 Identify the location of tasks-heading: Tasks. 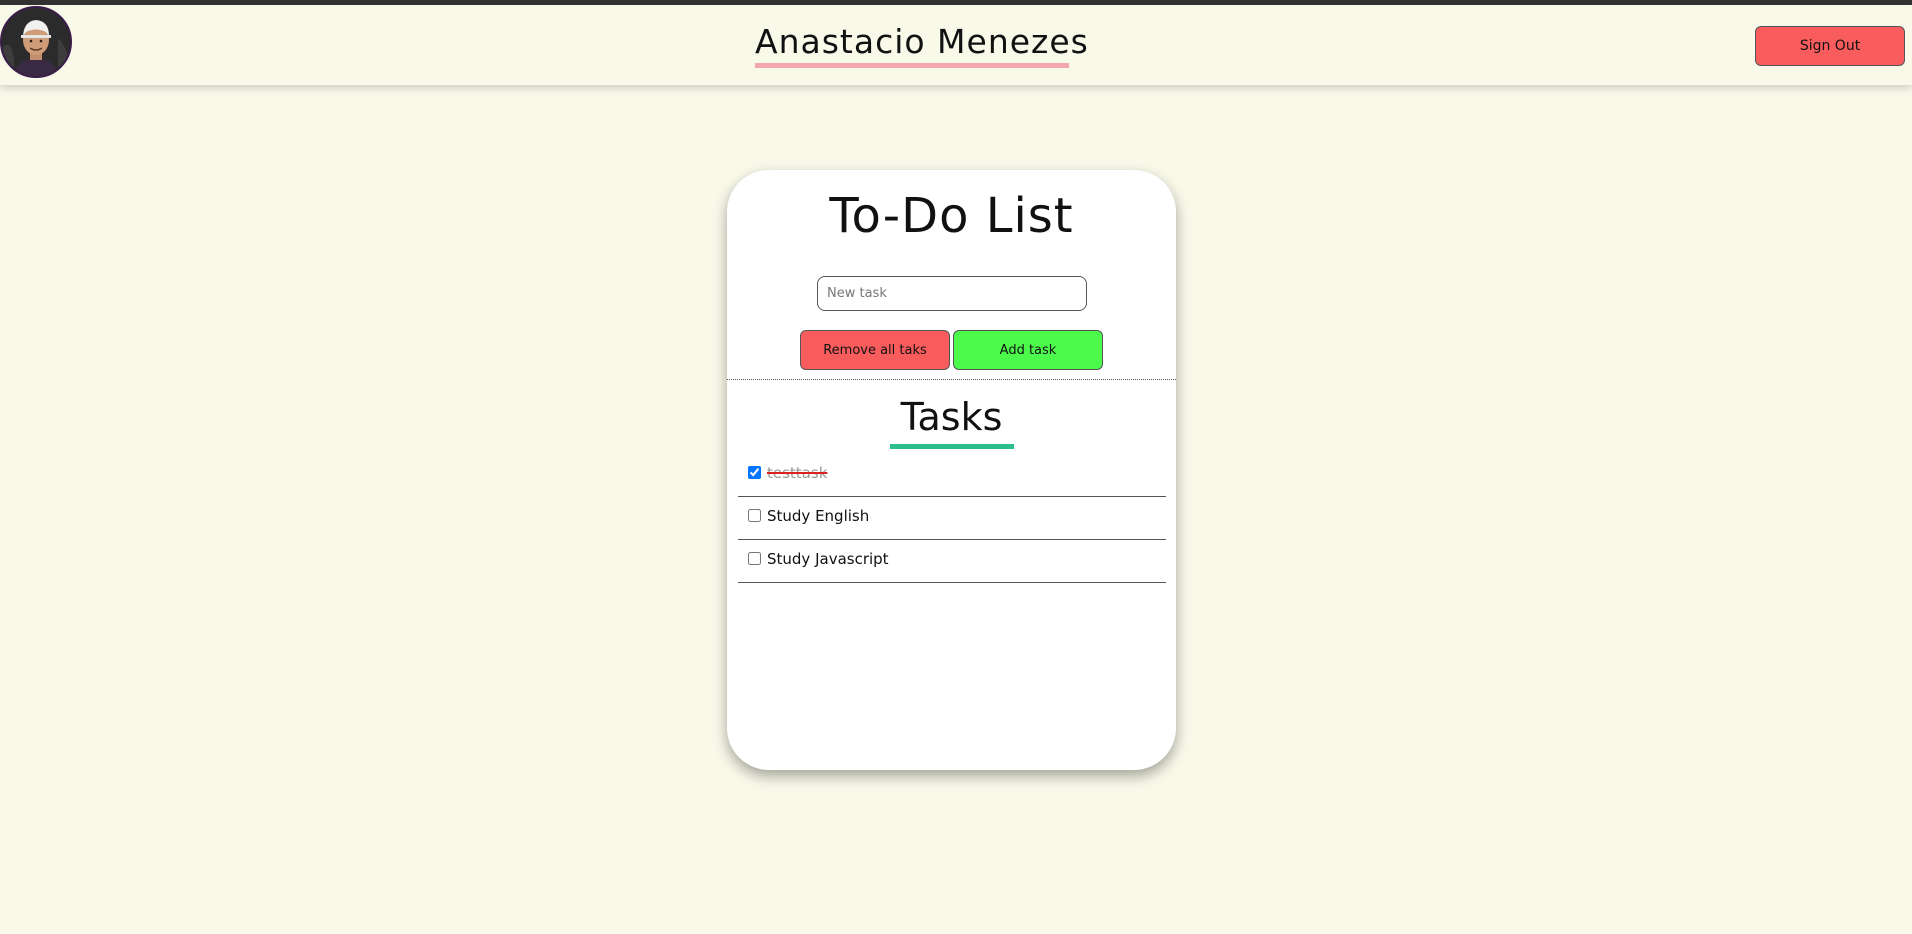
(951, 417).